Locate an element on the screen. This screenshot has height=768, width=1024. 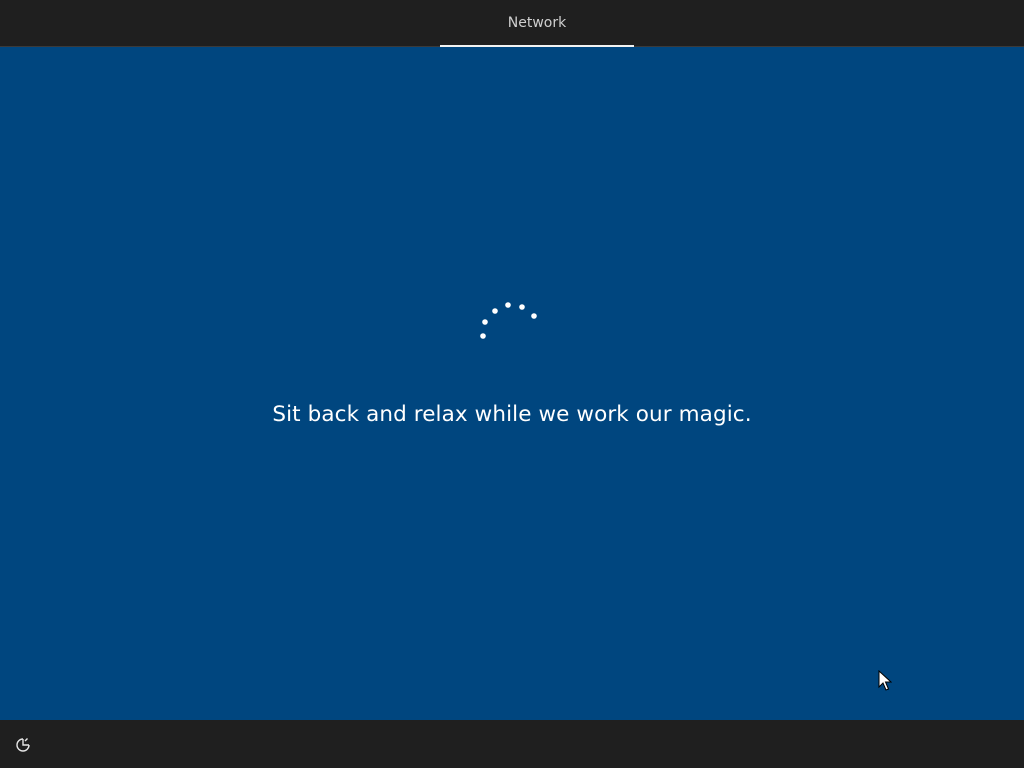
ease-of-access-icon is located at coordinates (23, 745).